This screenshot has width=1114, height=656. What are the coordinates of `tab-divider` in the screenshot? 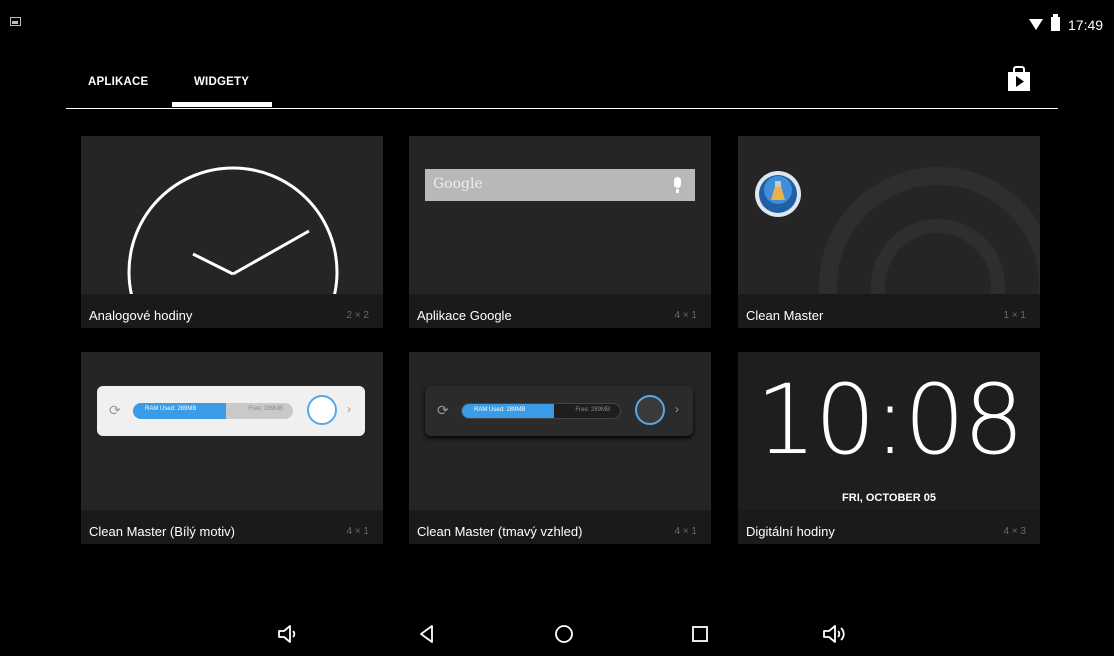 It's located at (562, 108).